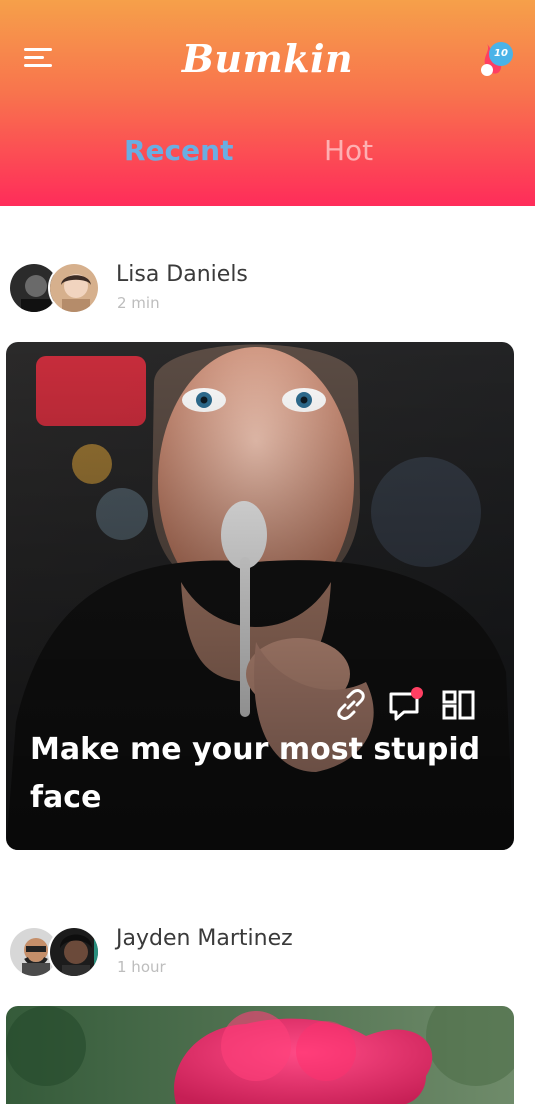  I want to click on tab-recent: Recent, so click(178, 151).